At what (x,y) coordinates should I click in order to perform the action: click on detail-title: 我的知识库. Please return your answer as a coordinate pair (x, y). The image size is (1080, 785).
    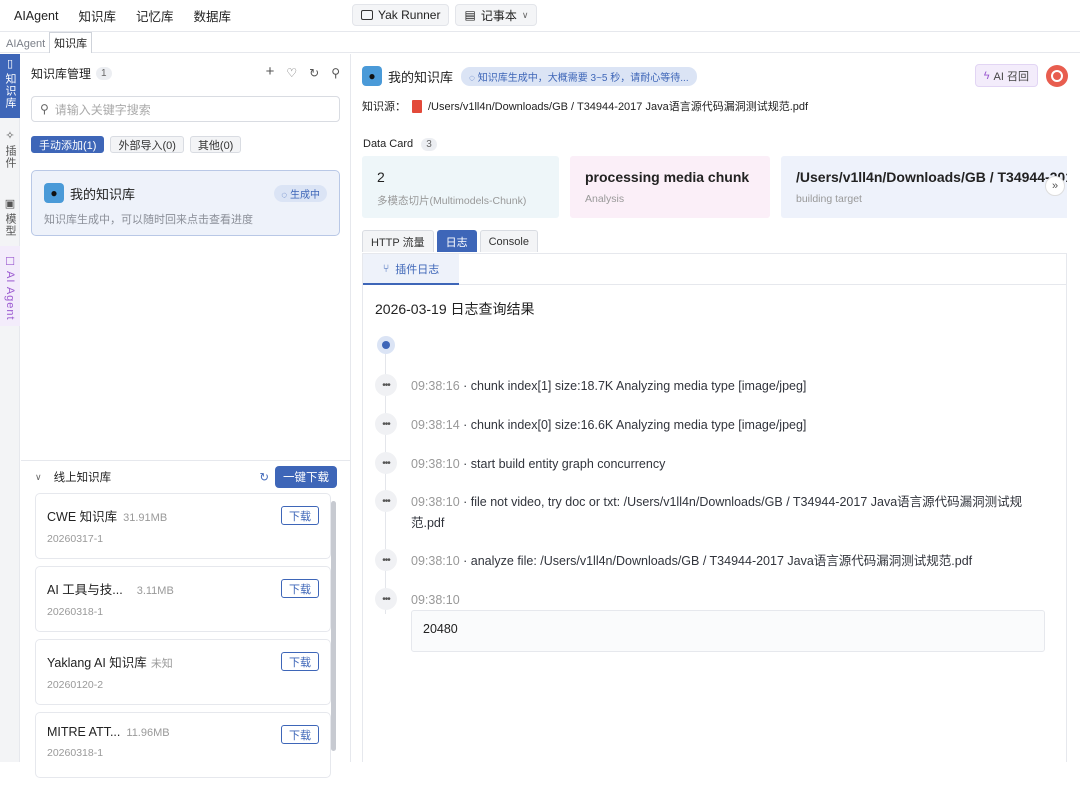
    Looking at the image, I should click on (421, 77).